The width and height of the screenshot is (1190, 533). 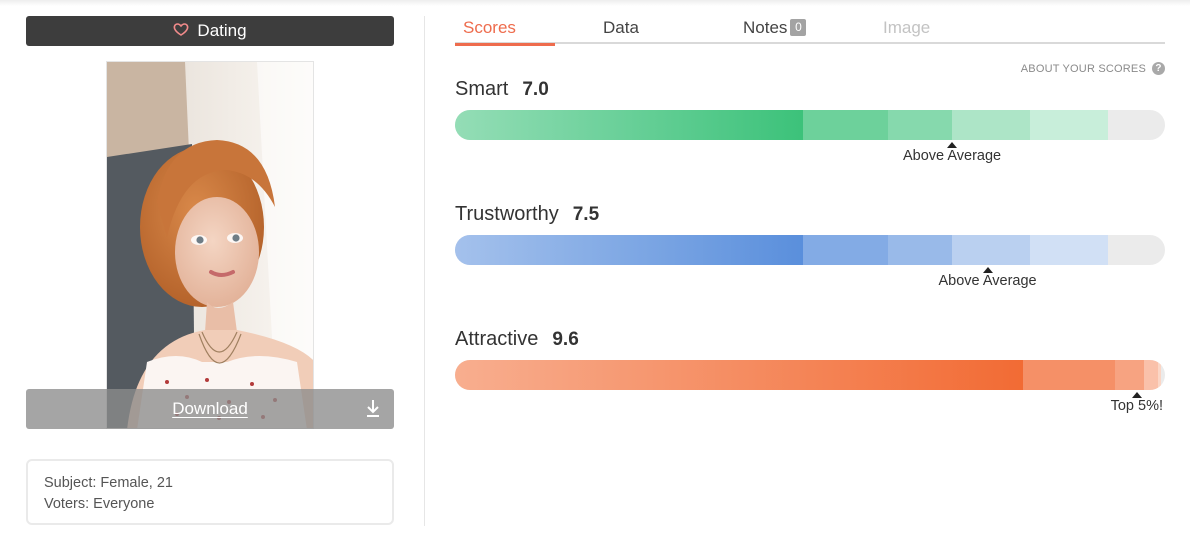 I want to click on tab-image: Image, so click(x=907, y=27).